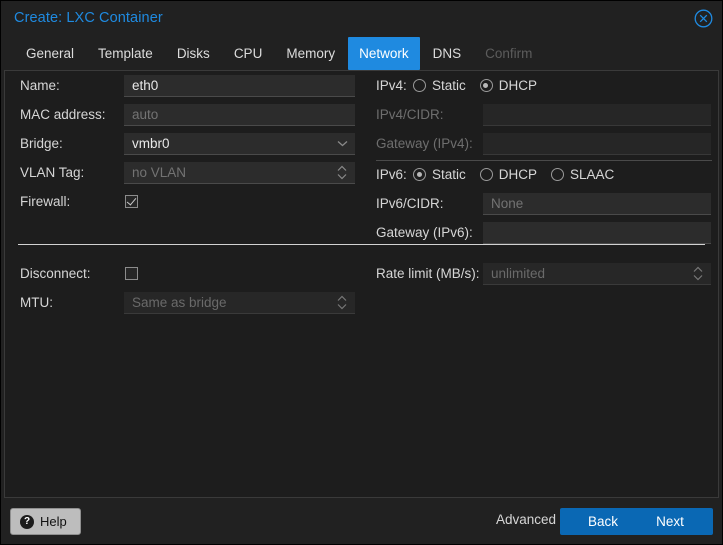  Describe the element at coordinates (597, 232) in the screenshot. I see `ipv6-gateway-input` at that location.